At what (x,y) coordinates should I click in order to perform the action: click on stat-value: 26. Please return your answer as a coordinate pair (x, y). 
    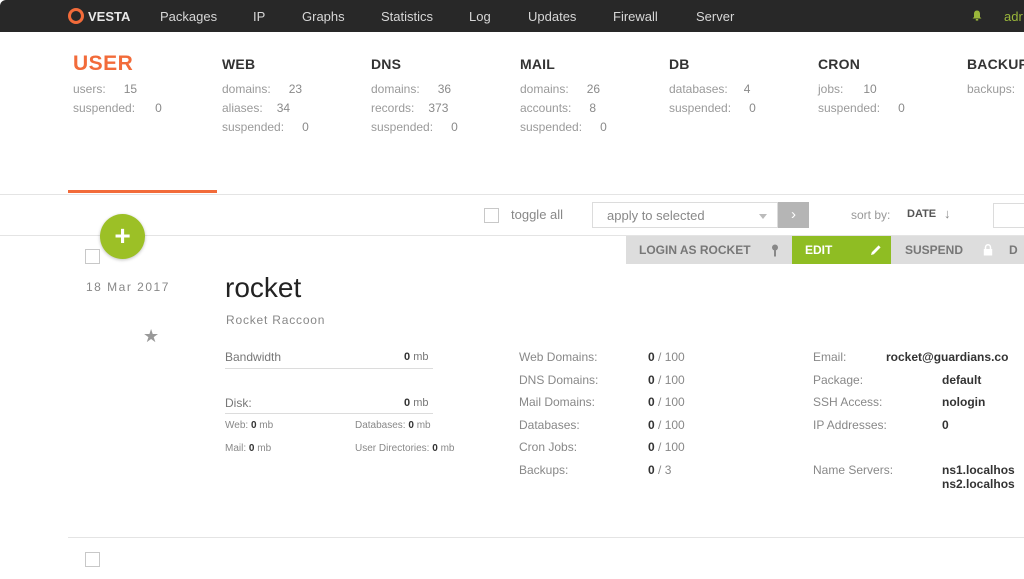
    Looking at the image, I should click on (593, 89).